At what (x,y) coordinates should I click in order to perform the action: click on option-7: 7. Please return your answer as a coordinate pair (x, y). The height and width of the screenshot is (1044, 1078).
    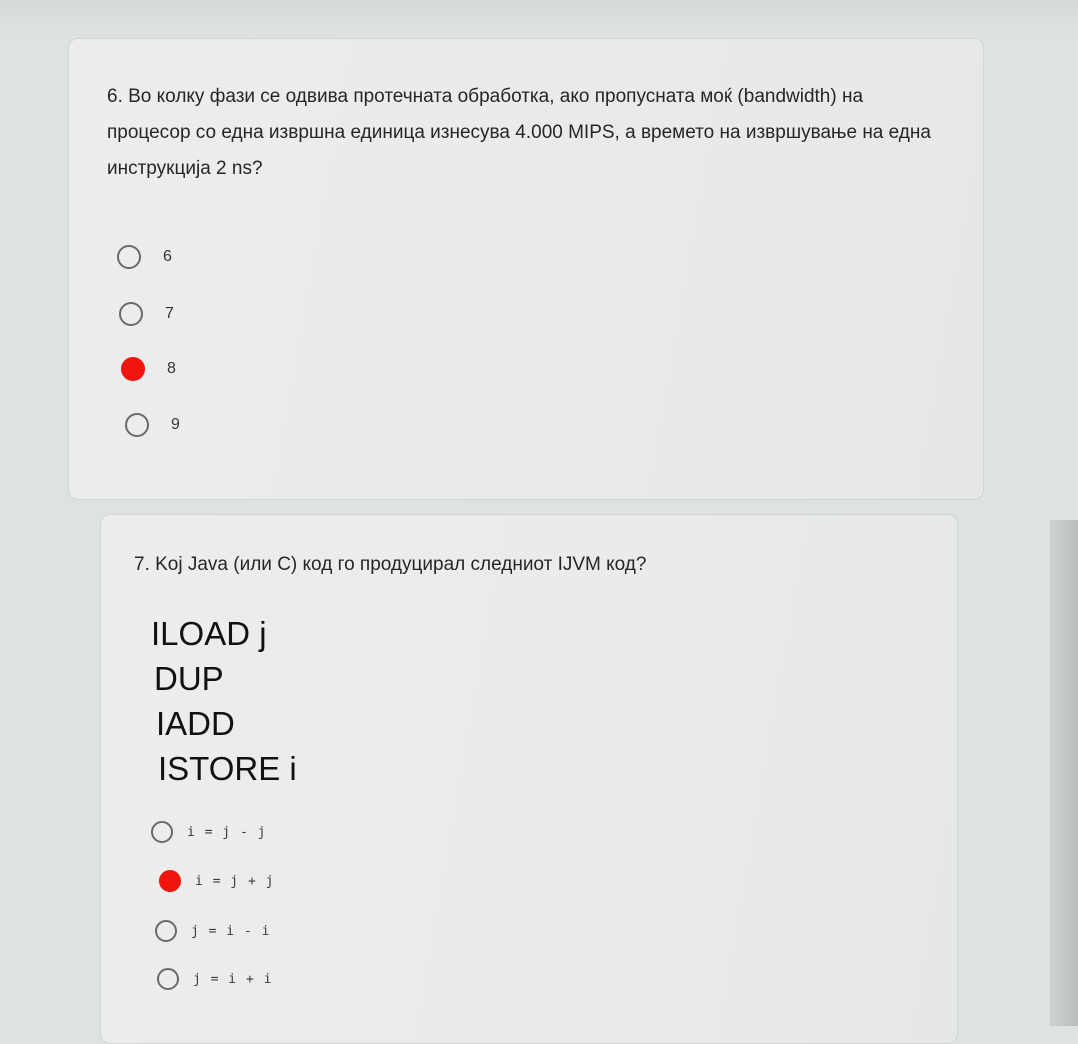
    Looking at the image, I should click on (146, 314).